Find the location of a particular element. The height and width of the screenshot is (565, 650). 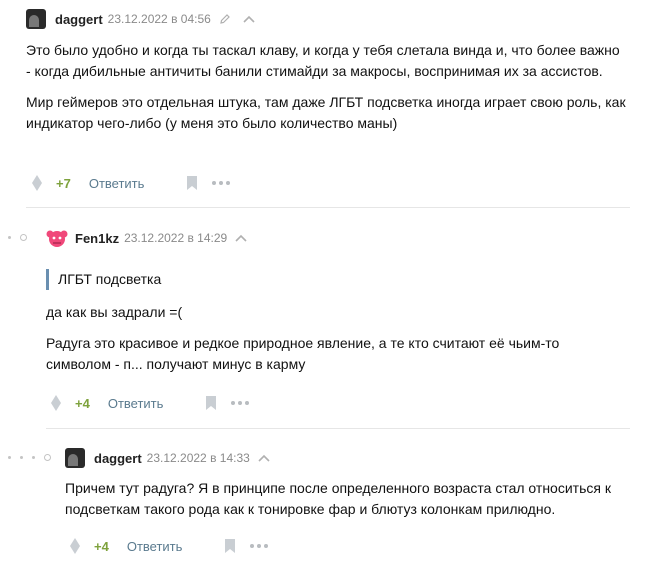

comment-header: daggert 23.12.2022 в 14:33 is located at coordinates (173, 458).